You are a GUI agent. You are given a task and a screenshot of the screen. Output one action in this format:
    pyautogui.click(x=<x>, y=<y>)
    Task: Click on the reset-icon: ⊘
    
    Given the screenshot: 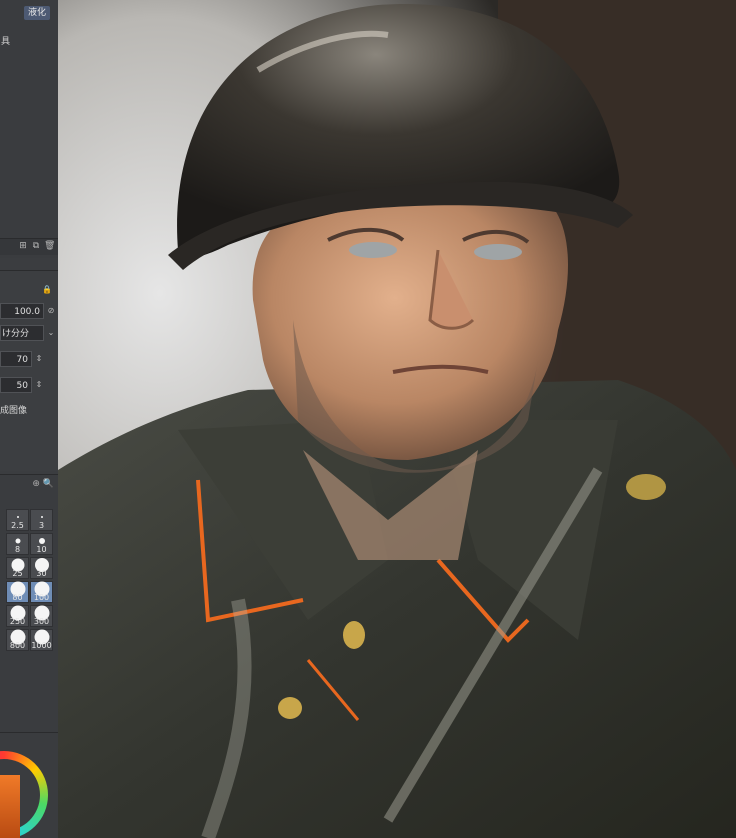 What is the action you would take?
    pyautogui.click(x=51, y=311)
    